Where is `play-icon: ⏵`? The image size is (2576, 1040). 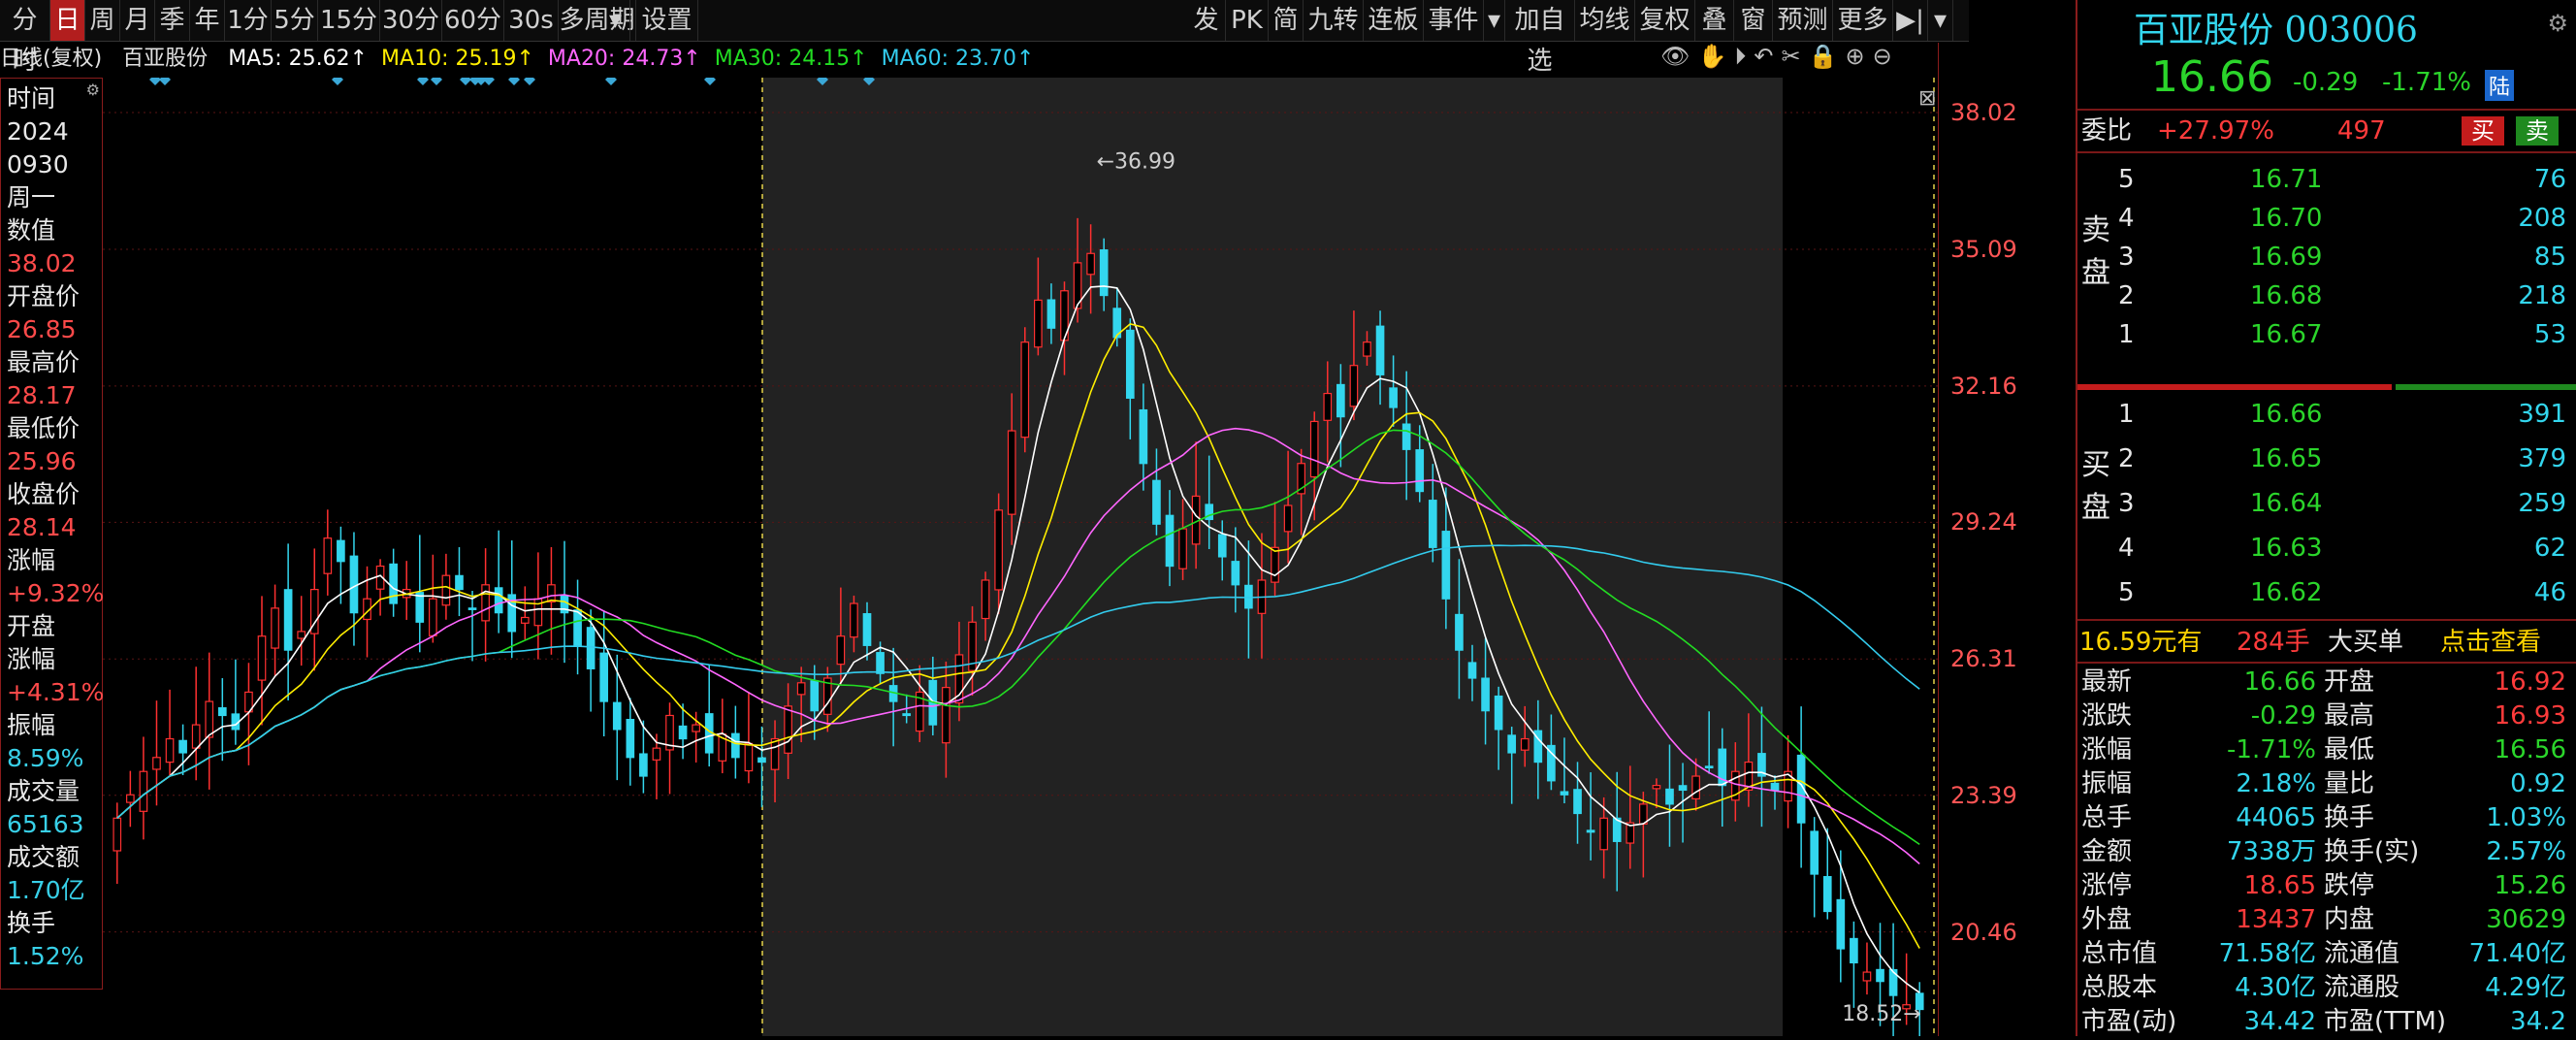 play-icon: ⏵ is located at coordinates (1744, 56).